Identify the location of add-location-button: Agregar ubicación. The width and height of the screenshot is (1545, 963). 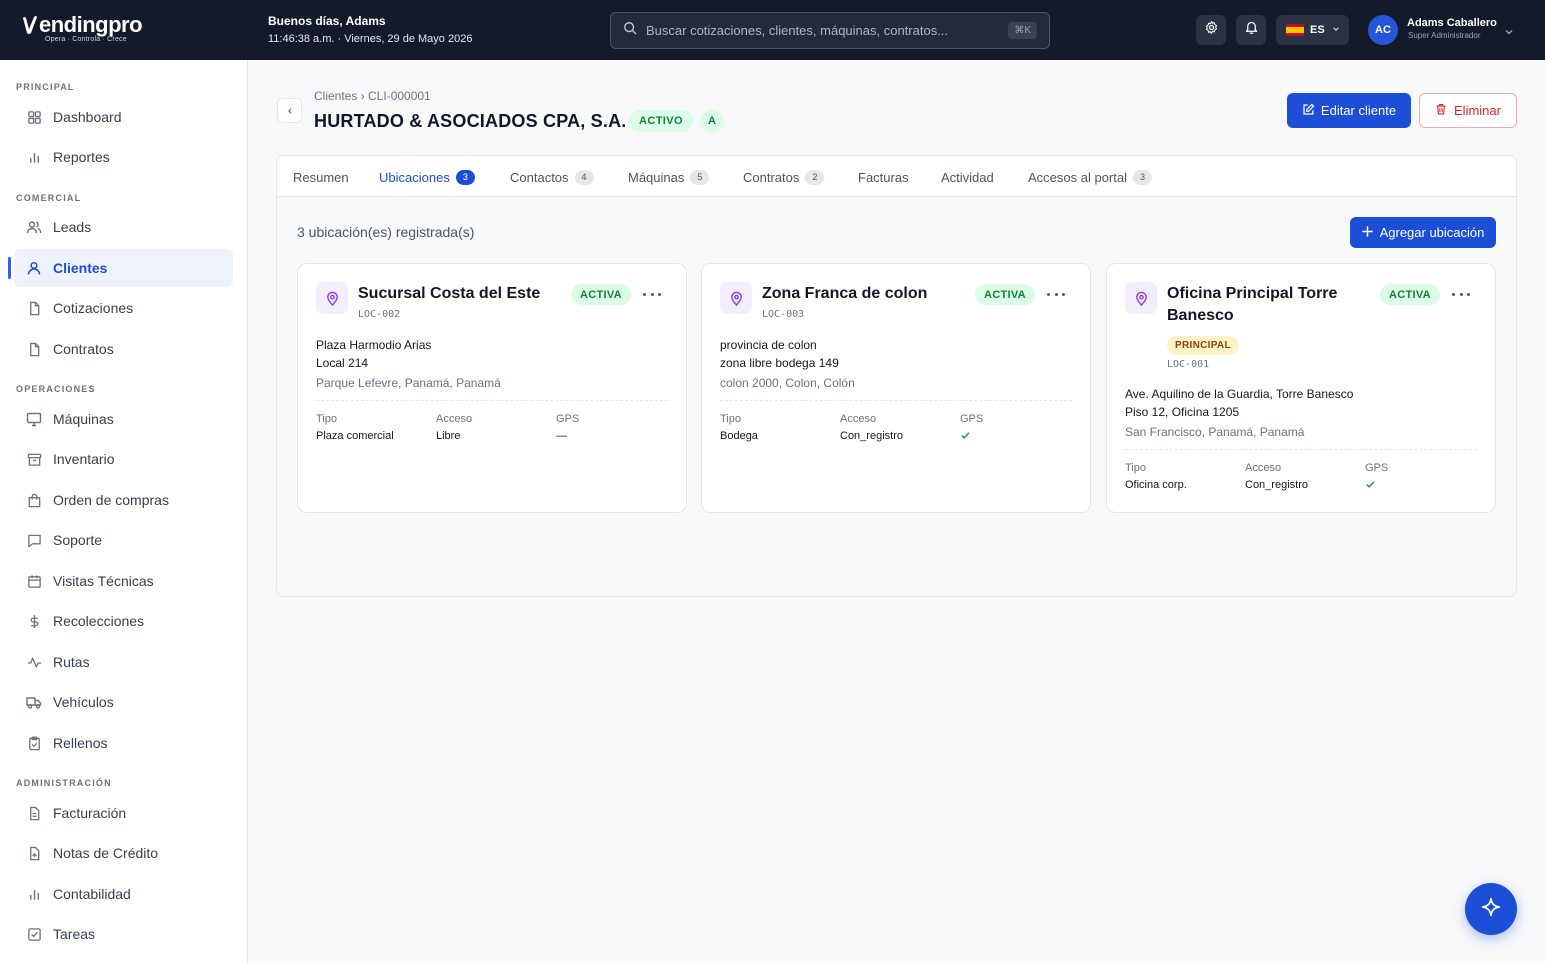
(1423, 232).